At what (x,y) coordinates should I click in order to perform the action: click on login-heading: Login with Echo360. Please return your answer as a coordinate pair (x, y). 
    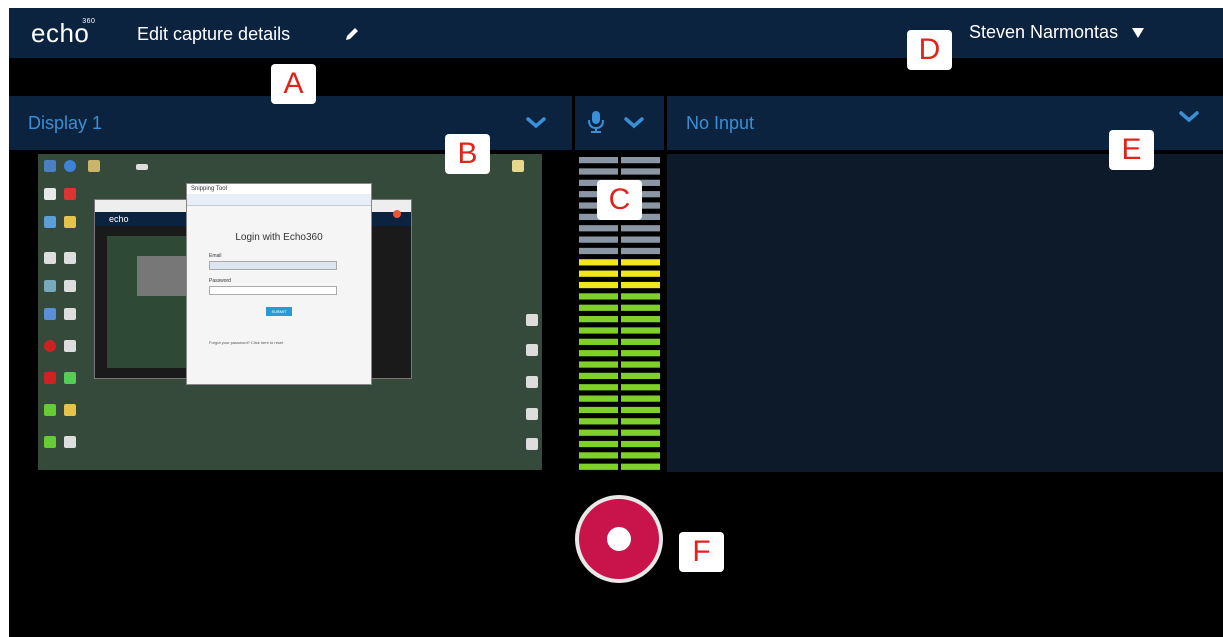
    Looking at the image, I should click on (279, 237).